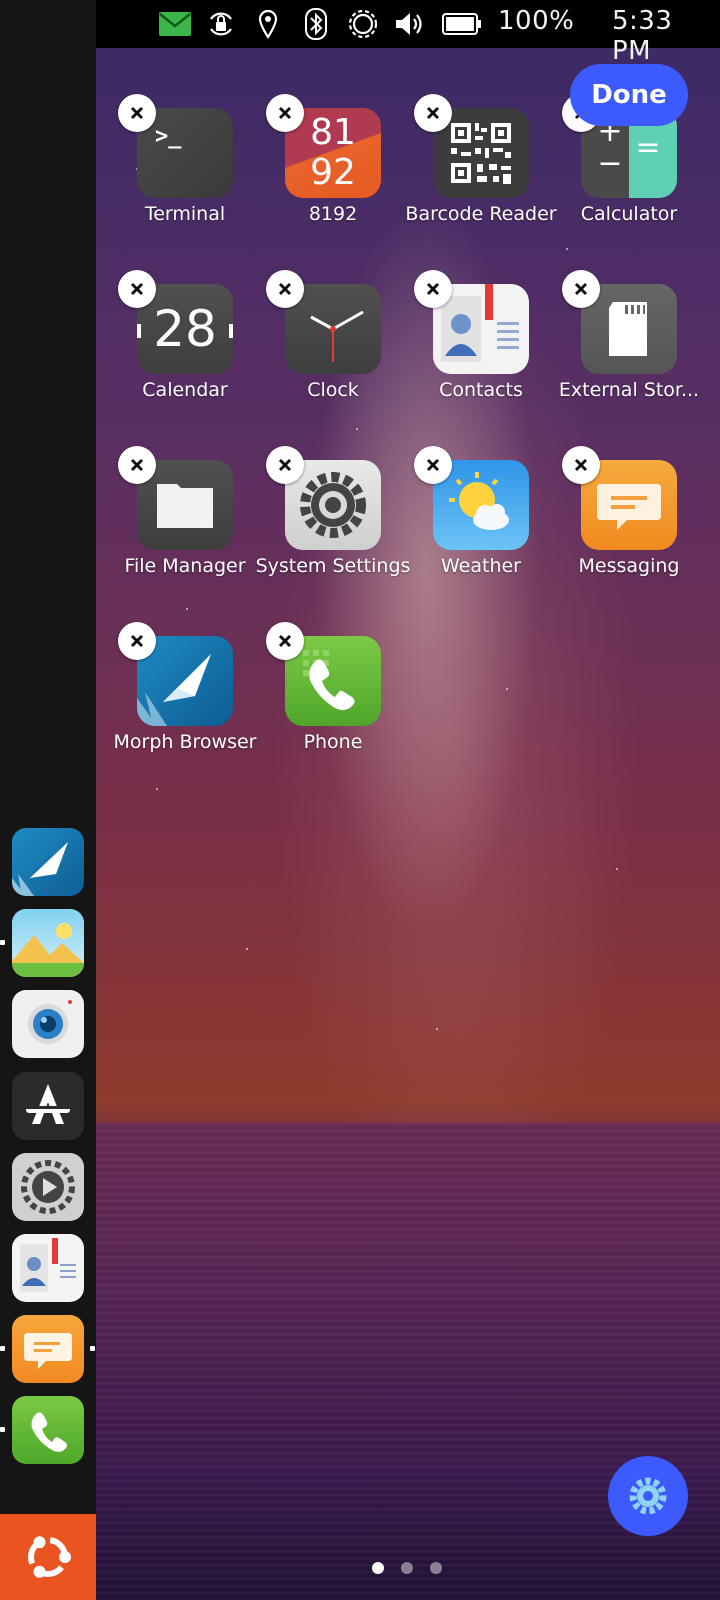  I want to click on messaging-icon, so click(48, 1351).